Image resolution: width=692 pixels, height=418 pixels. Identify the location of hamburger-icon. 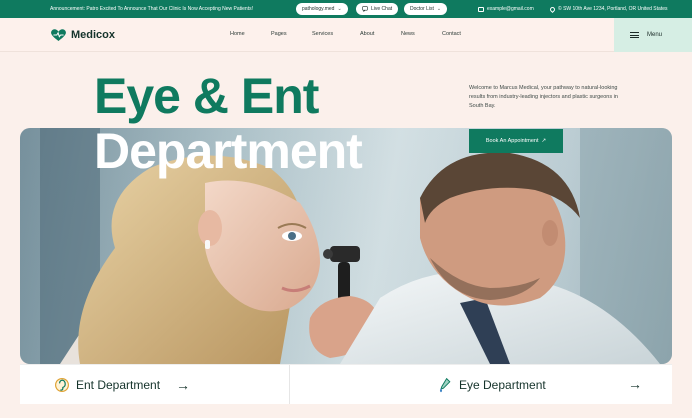
(634, 35).